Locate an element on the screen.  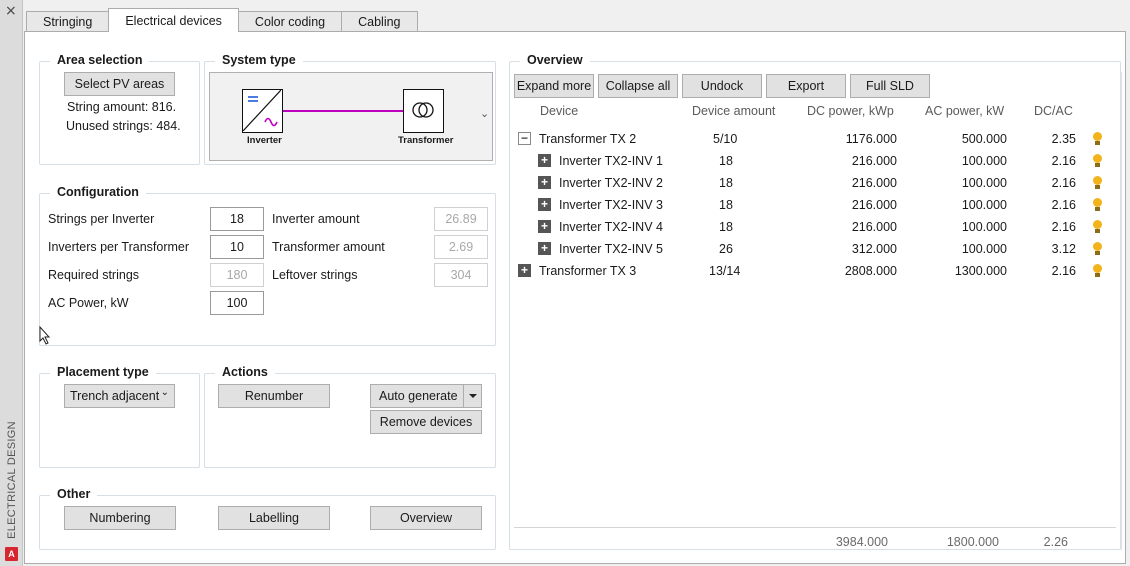
column-device: Device is located at coordinates (559, 111).